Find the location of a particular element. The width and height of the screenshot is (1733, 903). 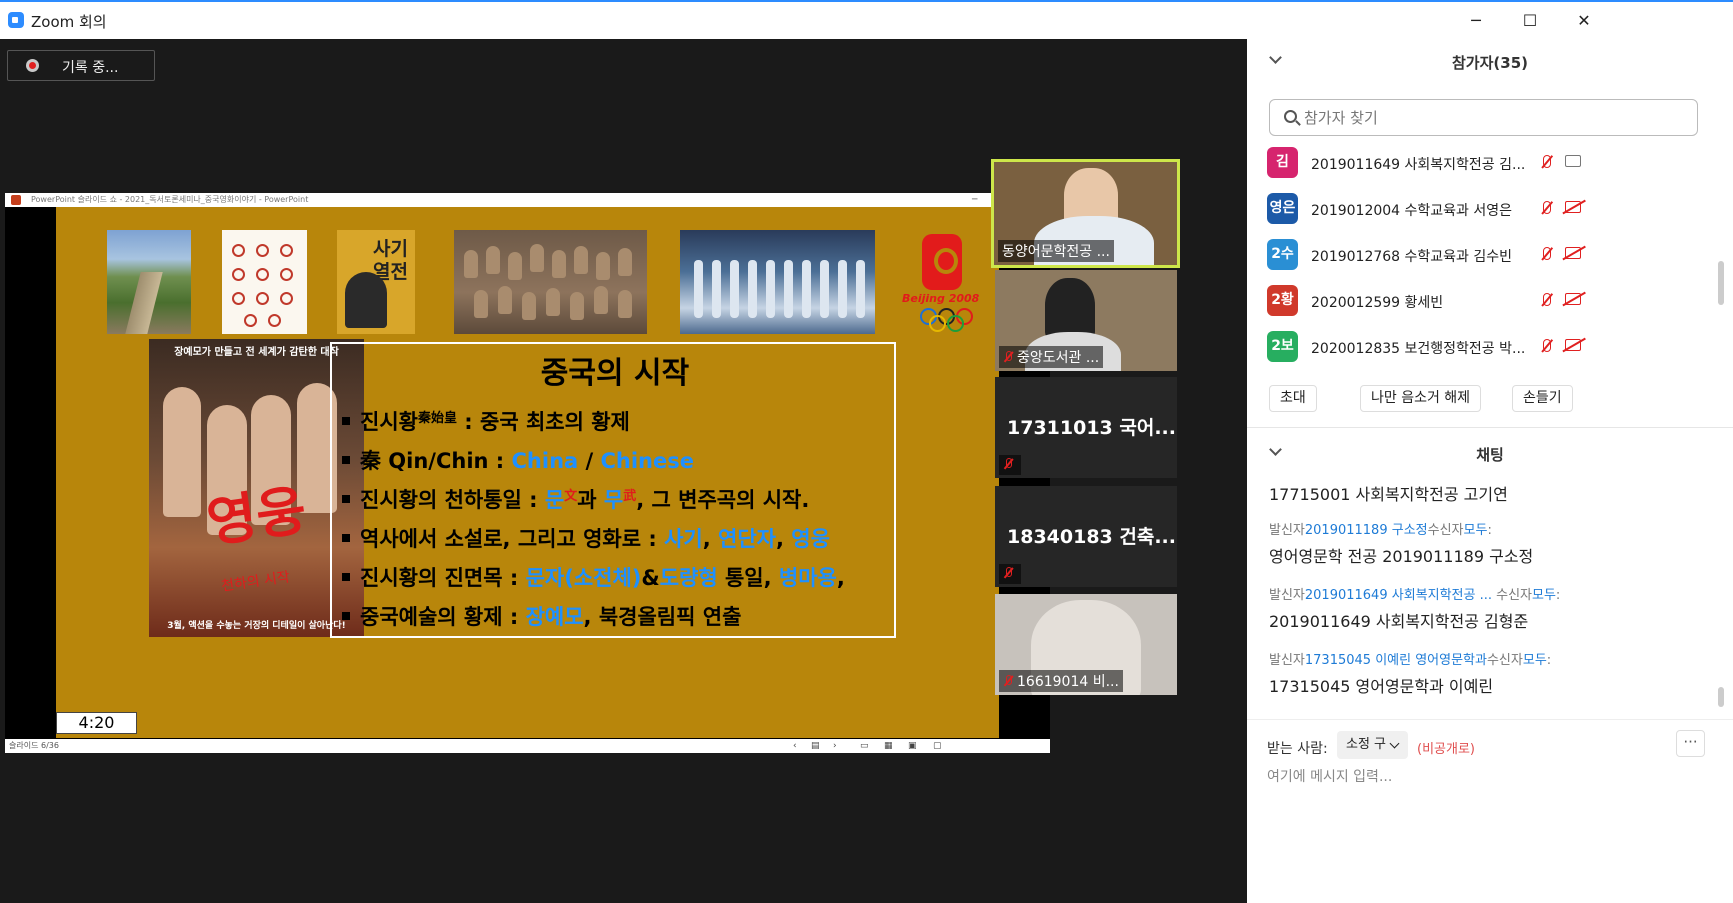

chat-message: 17715001 사회복지학전공 고기연 is located at coordinates (1489, 493).